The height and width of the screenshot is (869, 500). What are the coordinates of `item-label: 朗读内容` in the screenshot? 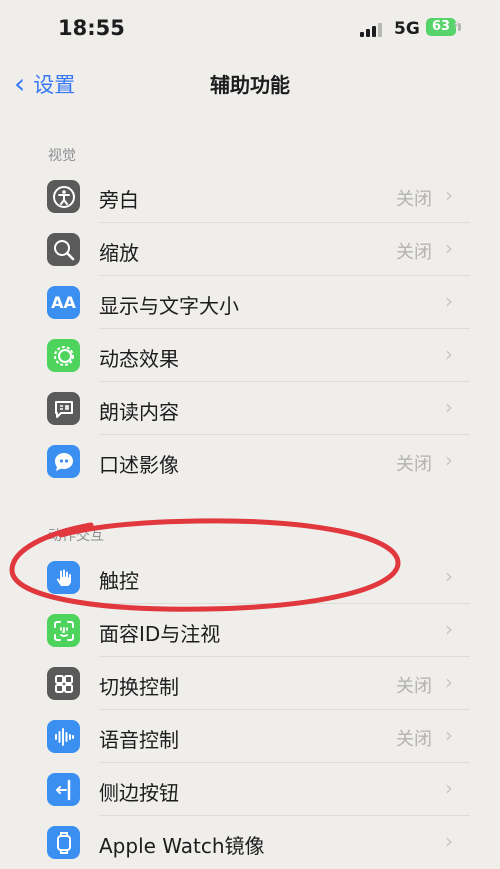 It's located at (139, 412).